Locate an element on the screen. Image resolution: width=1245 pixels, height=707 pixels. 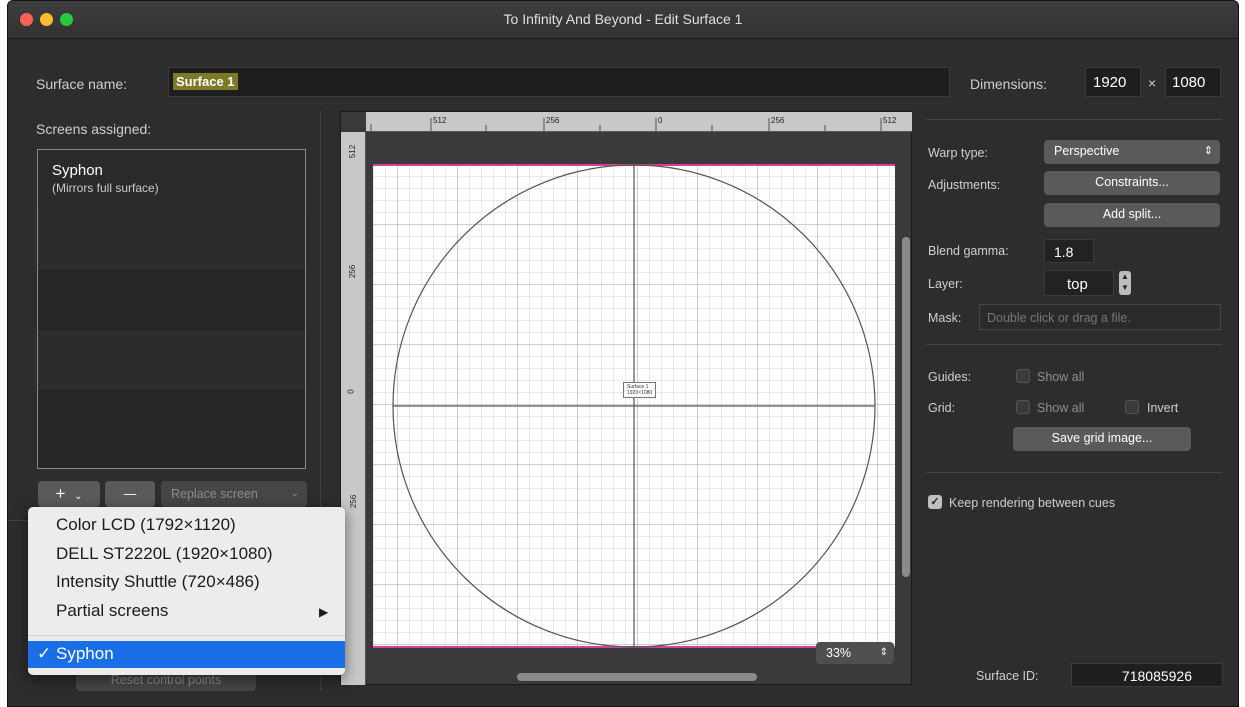
warp-type-popup: Perspective ⇕ is located at coordinates (1132, 152).